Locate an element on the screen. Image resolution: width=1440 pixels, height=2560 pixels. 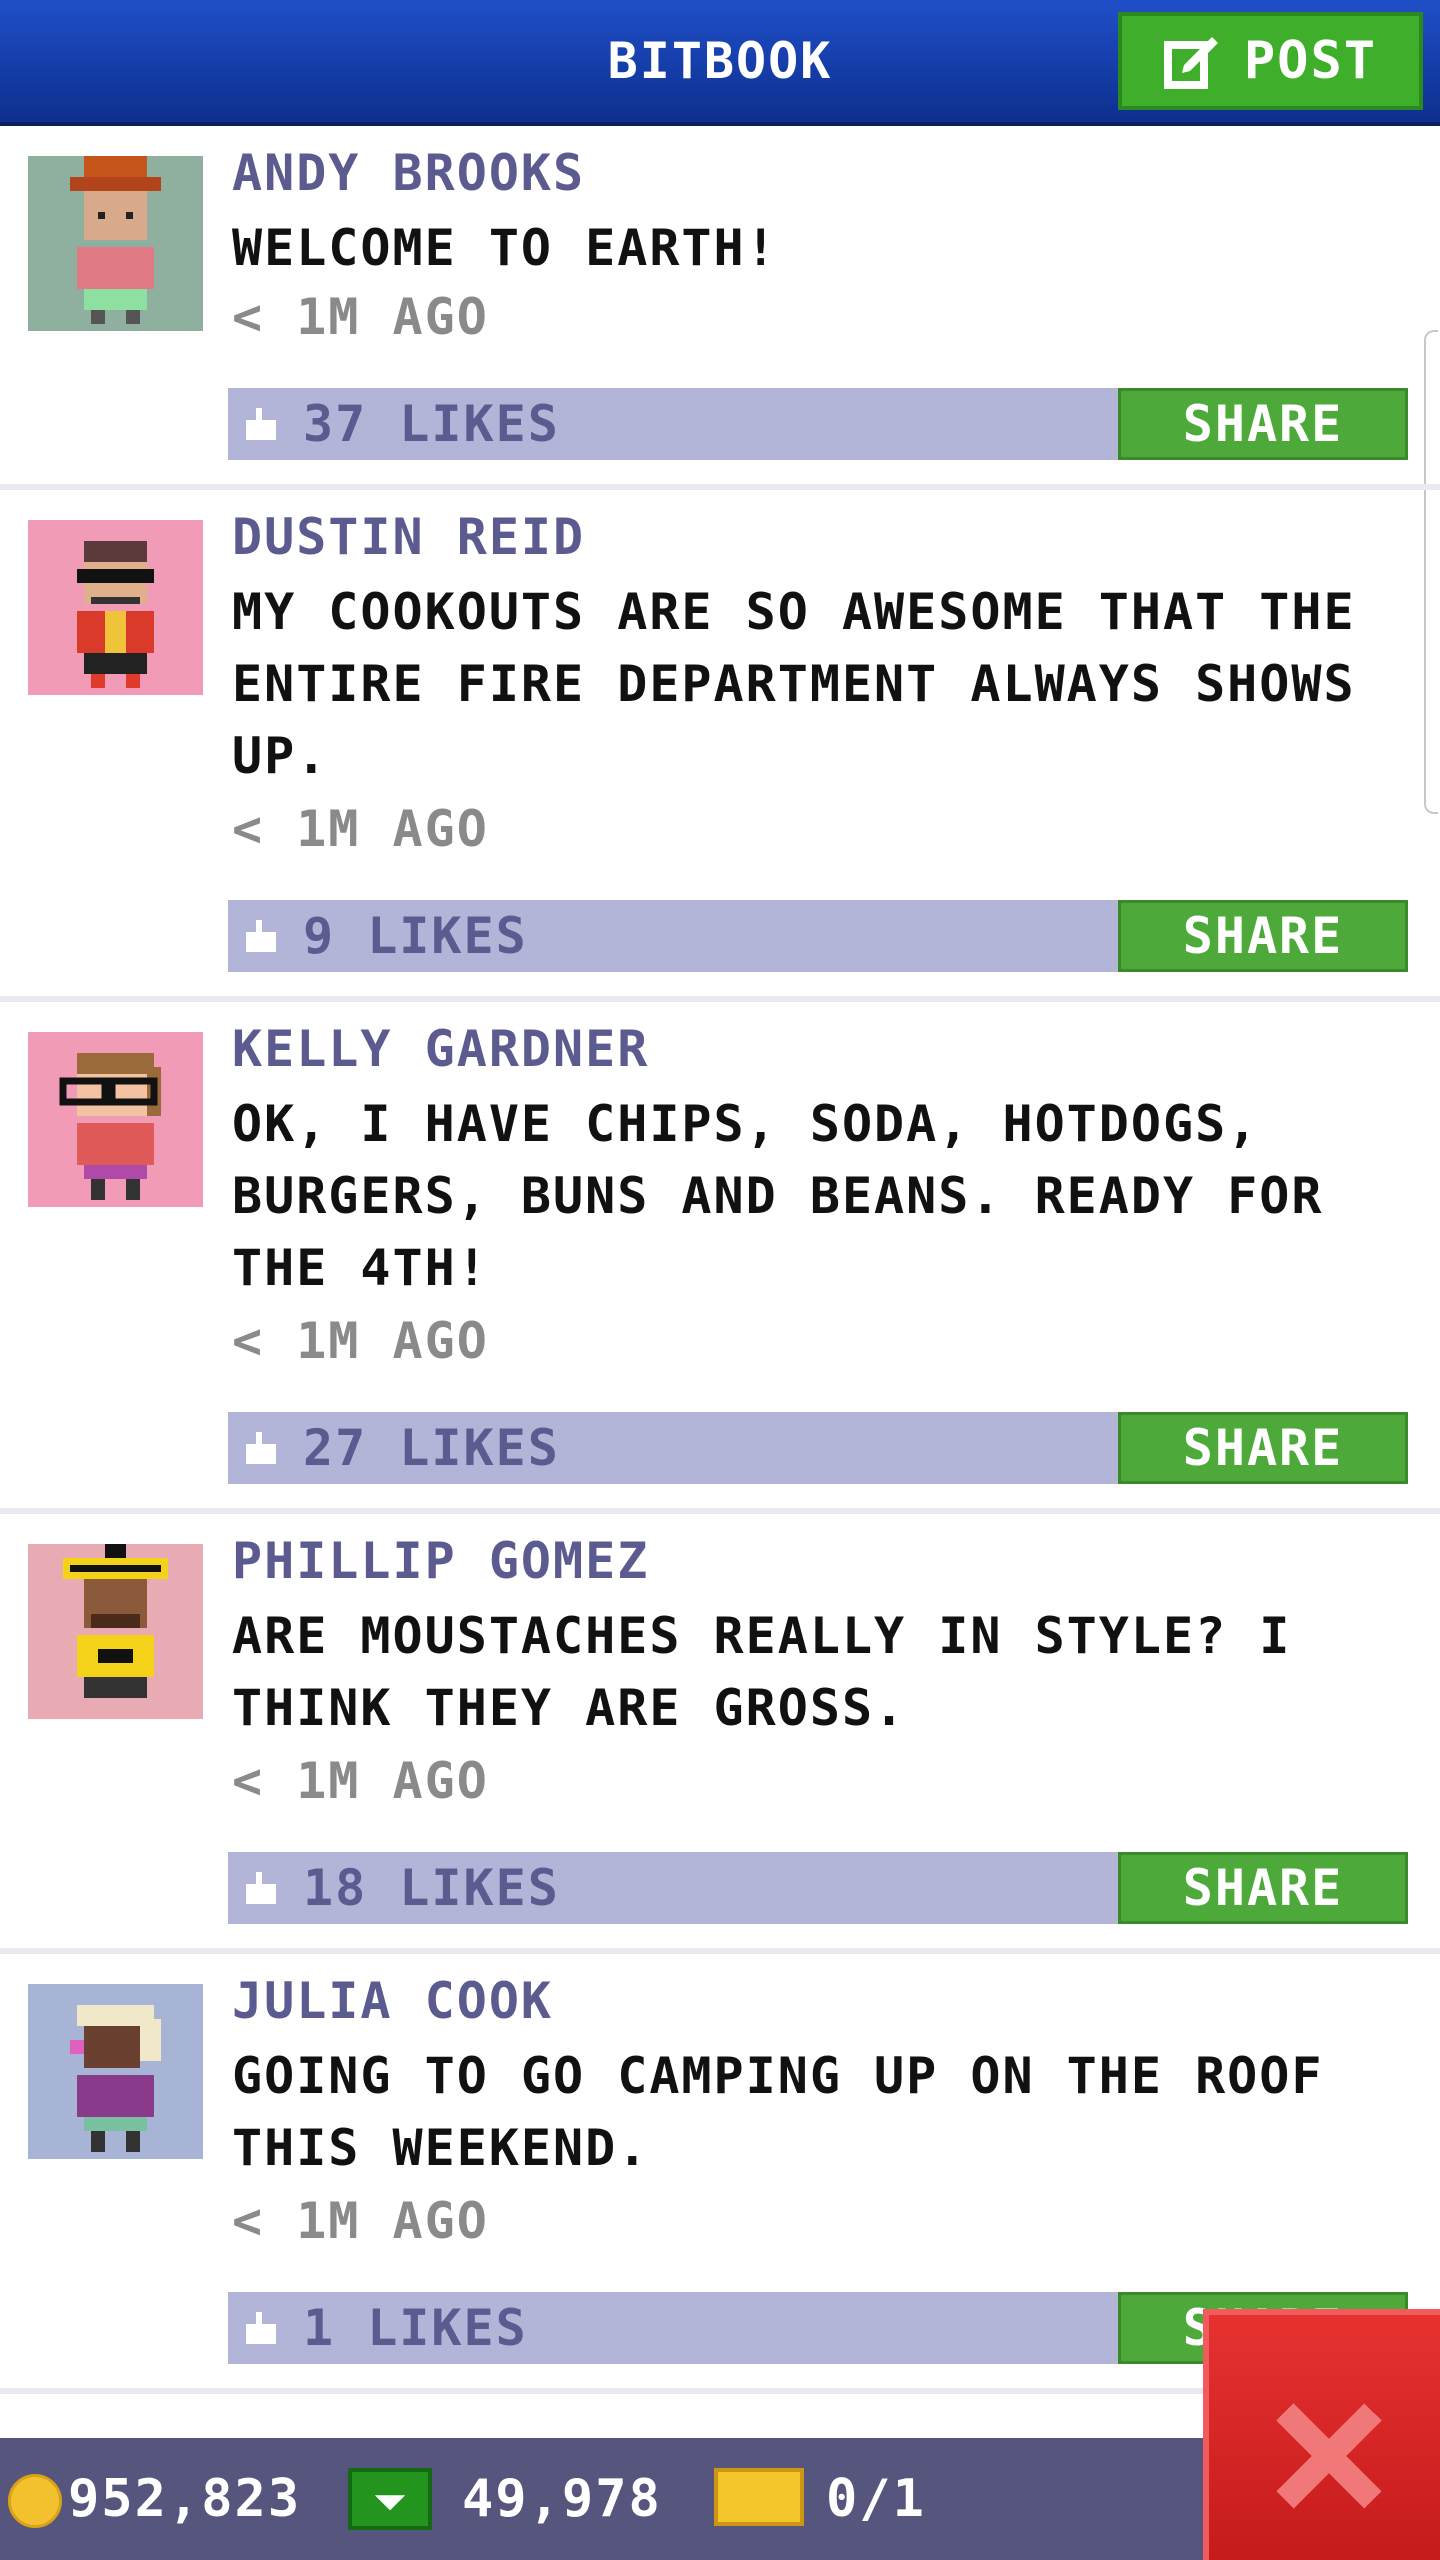
bux-count: 49,978 is located at coordinates (562, 2499).